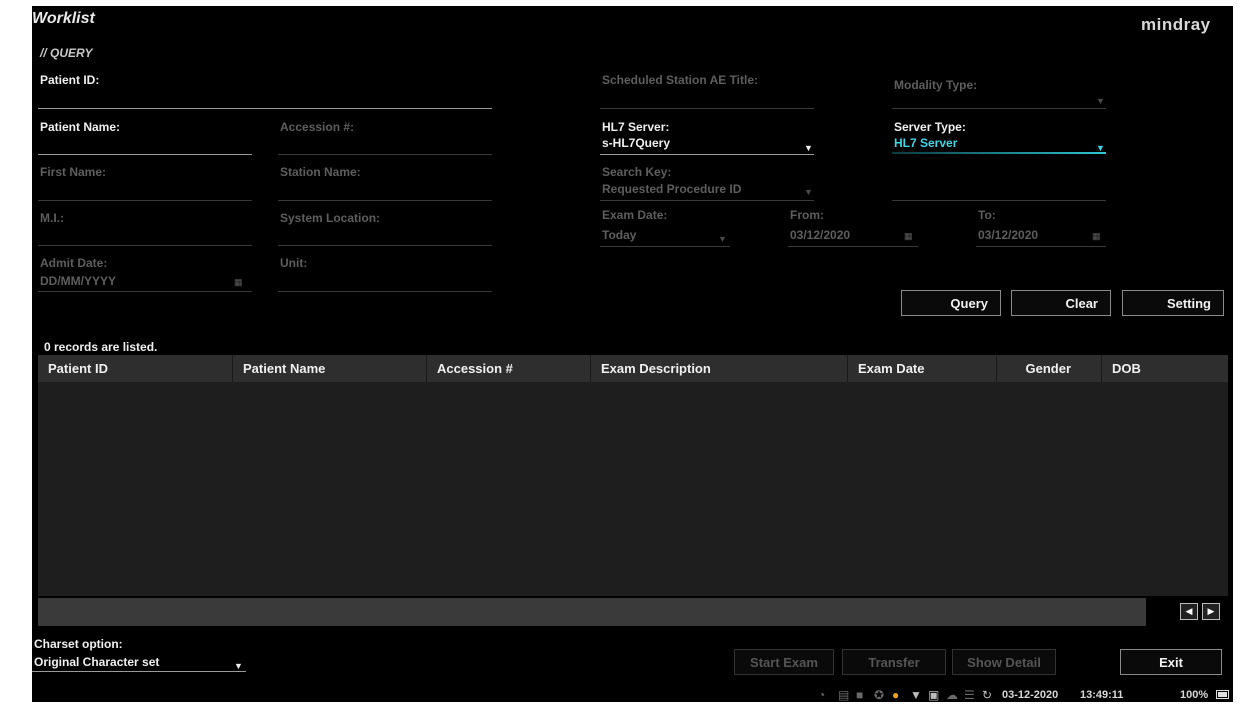  I want to click on scheduled-station-ae-label: Scheduled Station AE Title:, so click(680, 80).